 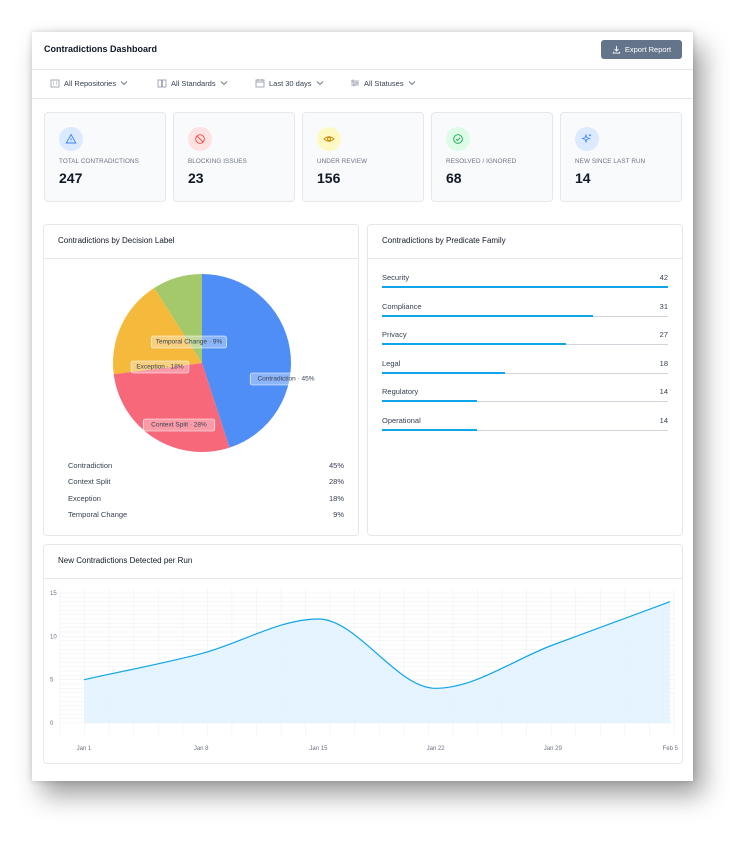 What do you see at coordinates (206, 481) in the screenshot?
I see `legend-row-context-split: Context Split 28%` at bounding box center [206, 481].